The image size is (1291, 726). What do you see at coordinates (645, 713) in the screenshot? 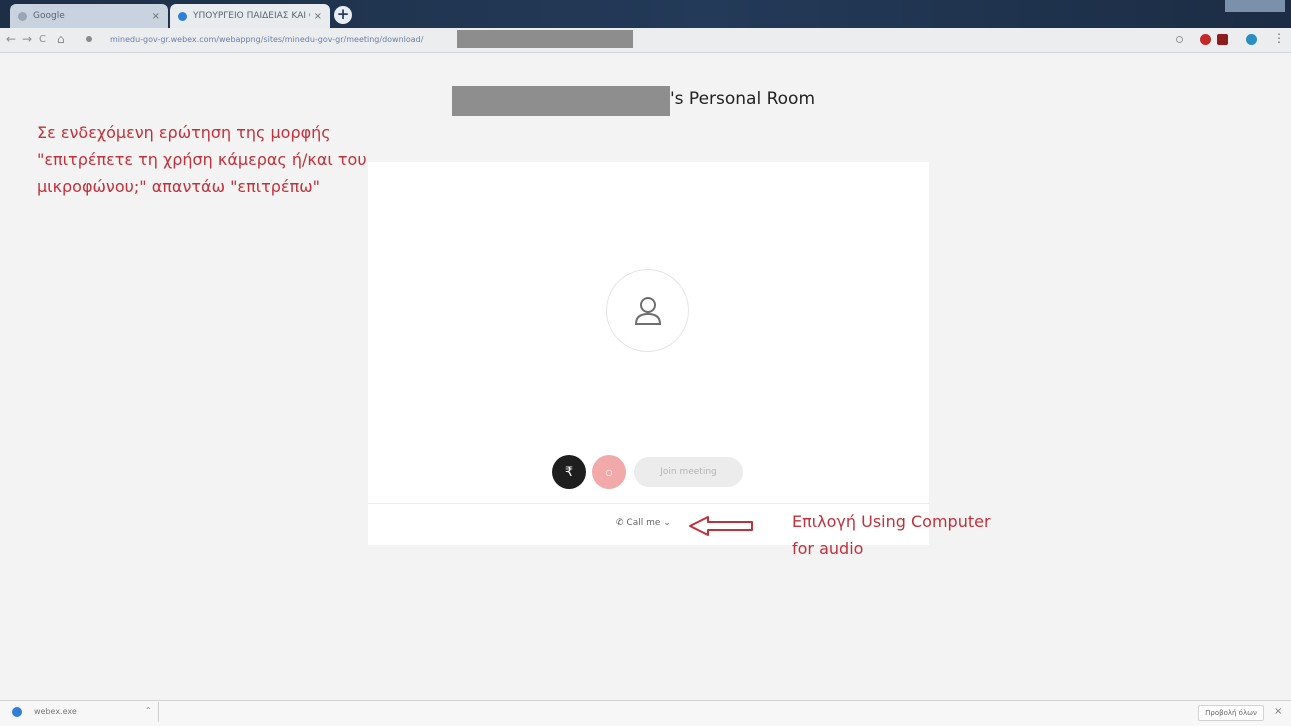
I see `download-bar` at bounding box center [645, 713].